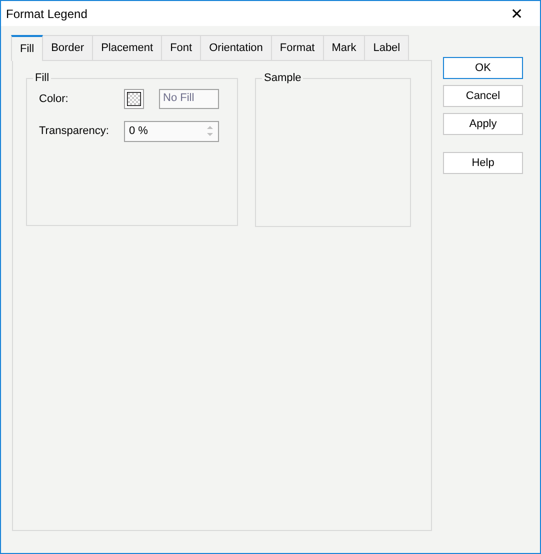  What do you see at coordinates (483, 96) in the screenshot?
I see `dialog-button: Cancel` at bounding box center [483, 96].